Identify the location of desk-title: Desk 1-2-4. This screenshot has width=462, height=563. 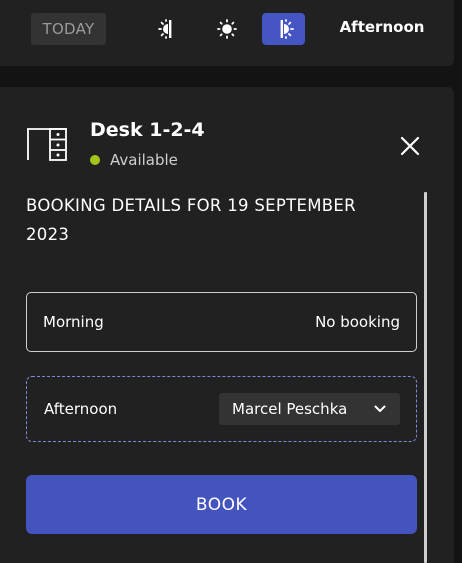
(147, 130).